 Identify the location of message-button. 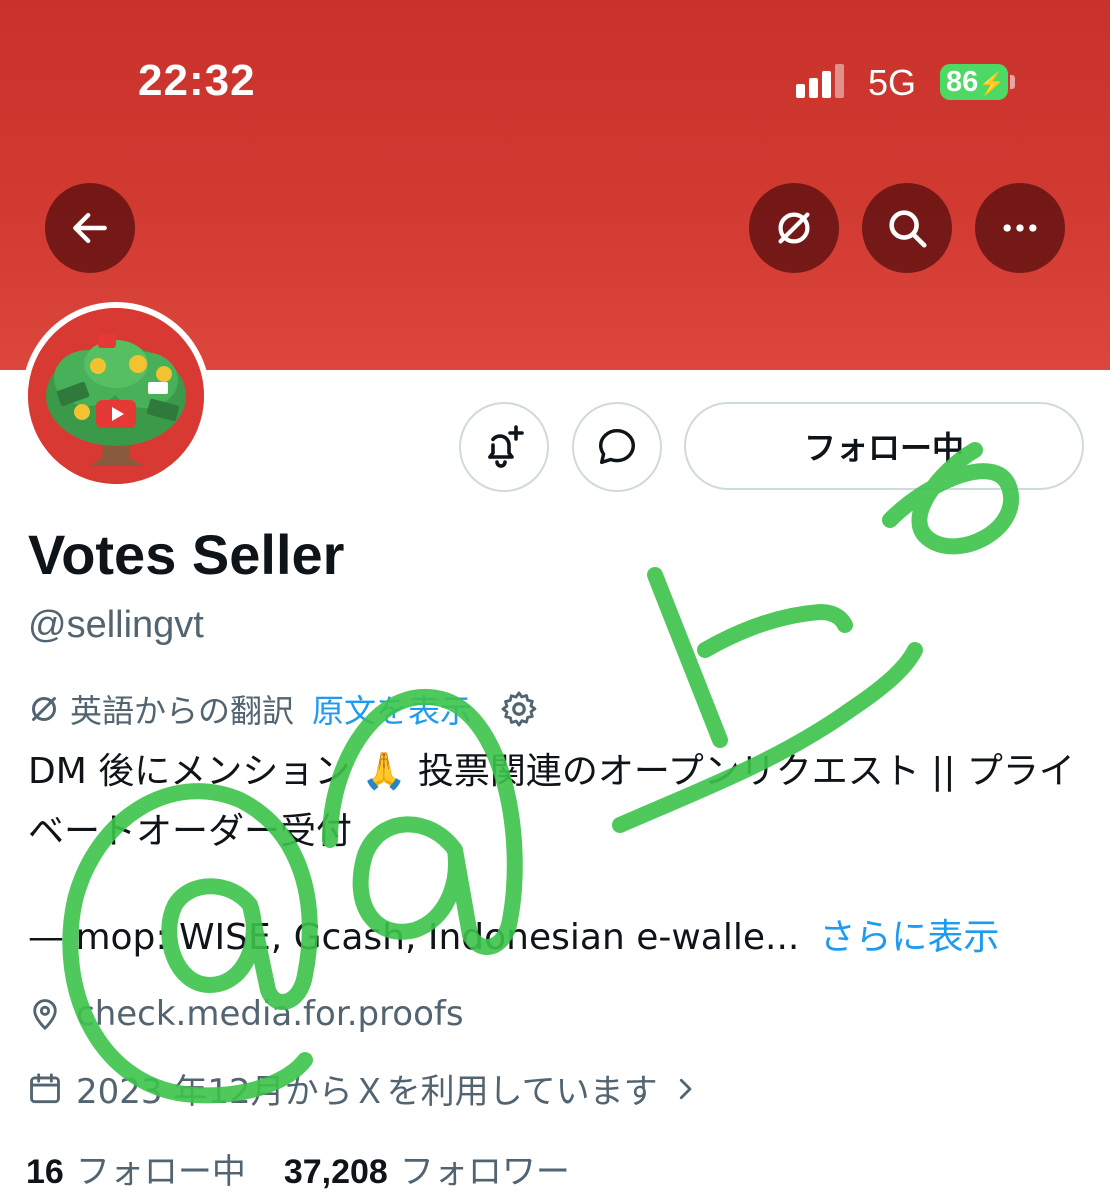
(617, 447).